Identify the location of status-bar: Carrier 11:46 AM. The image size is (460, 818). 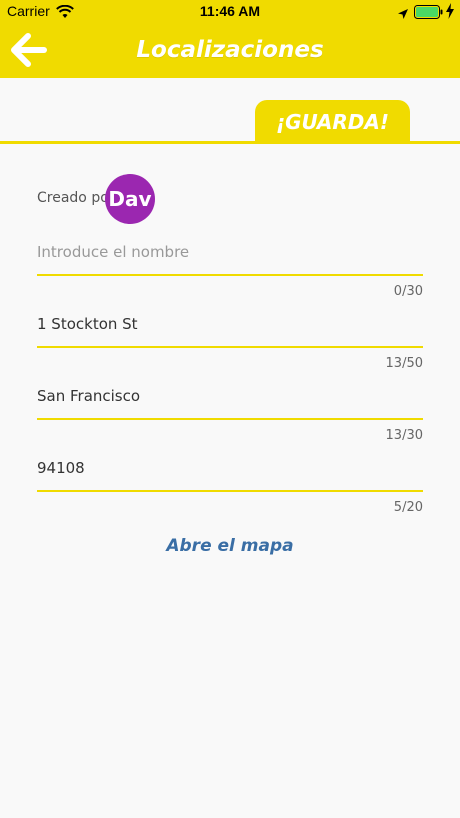
(230, 12).